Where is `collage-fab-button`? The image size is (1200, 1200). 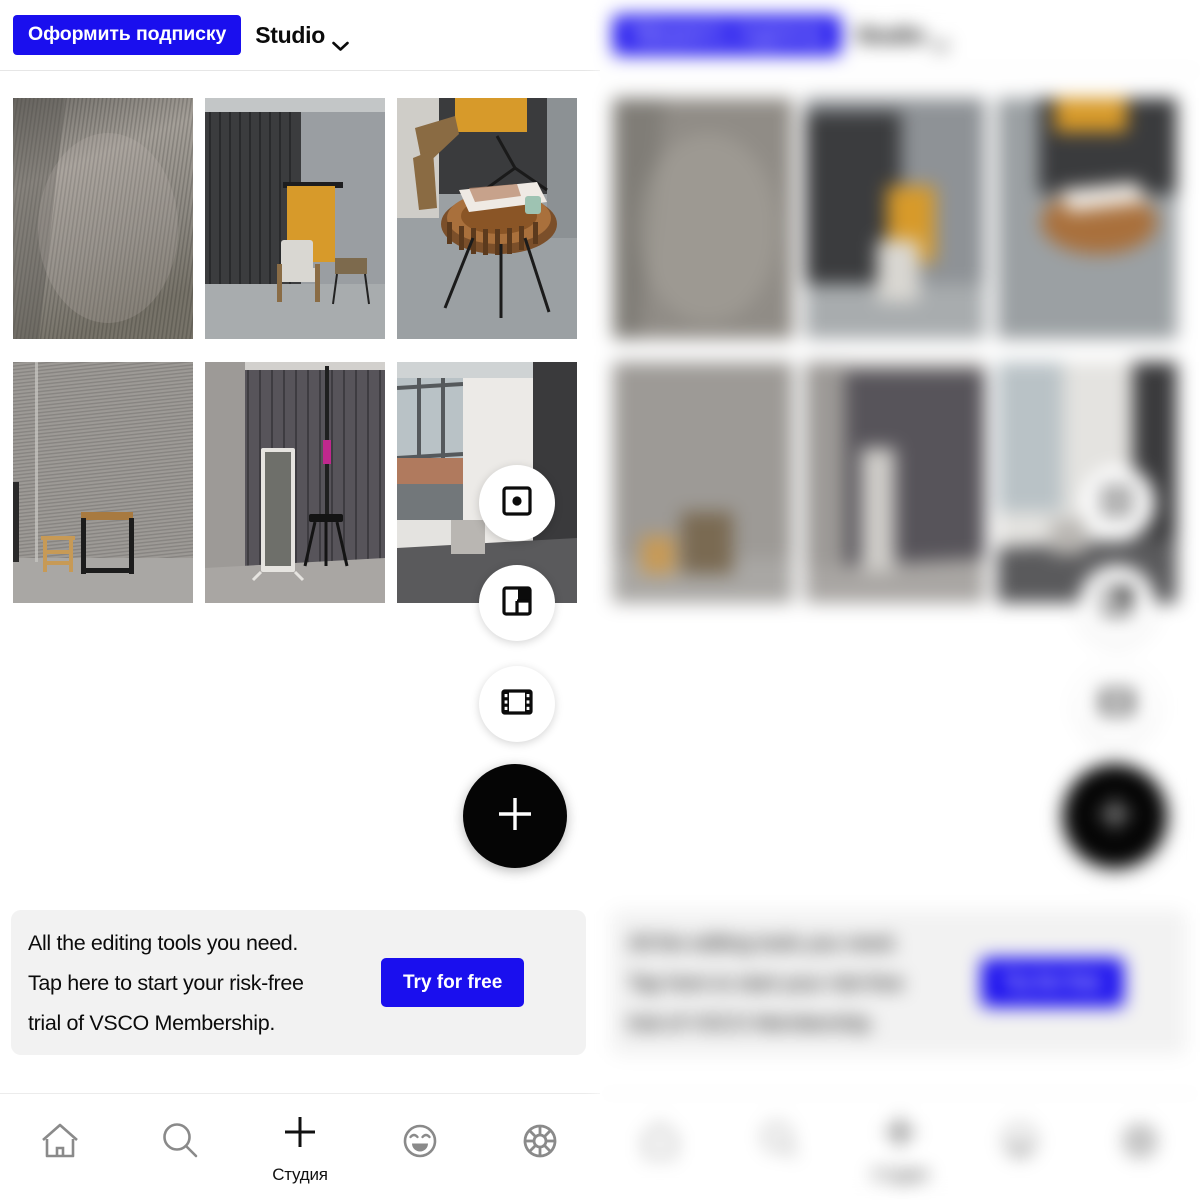 collage-fab-button is located at coordinates (517, 603).